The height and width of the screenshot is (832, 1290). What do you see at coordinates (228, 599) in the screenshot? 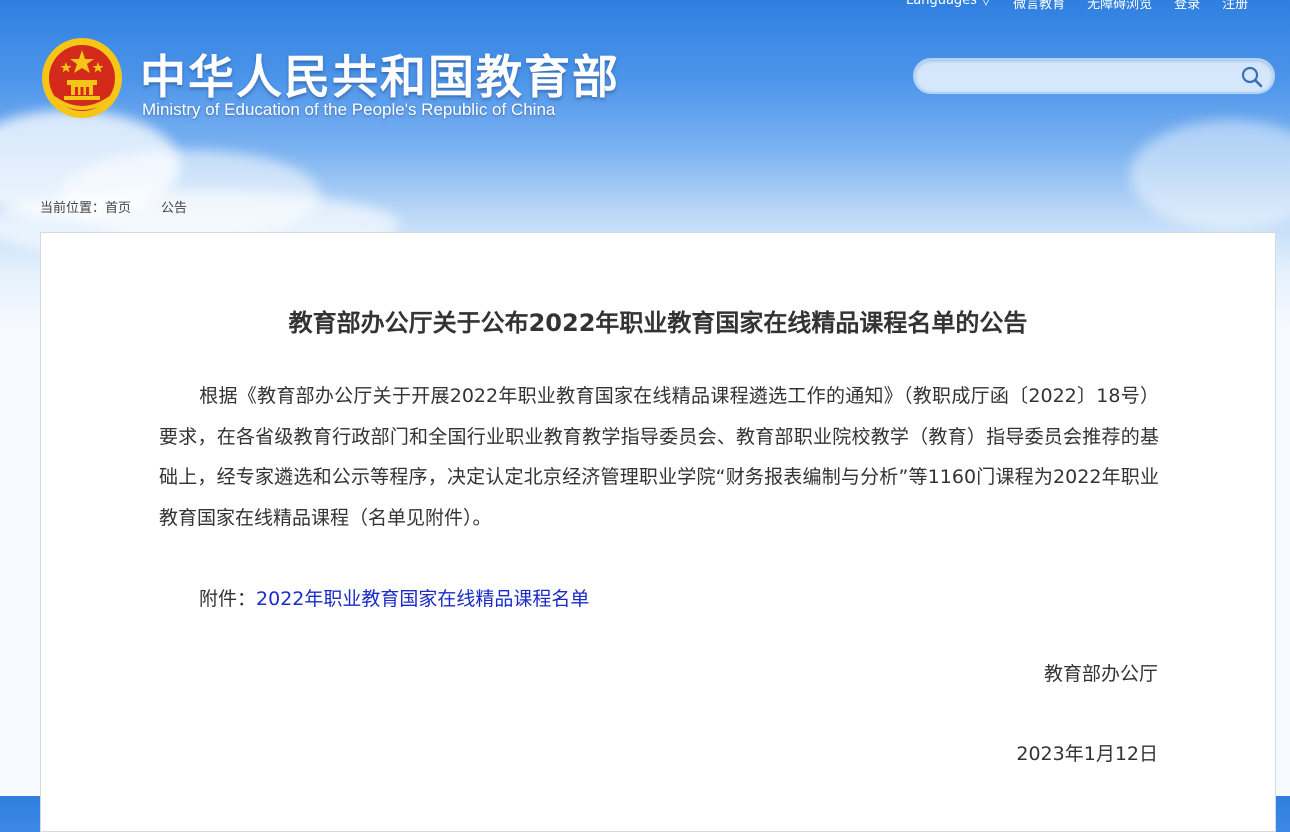
I see `attachment-label: 附件：` at bounding box center [228, 599].